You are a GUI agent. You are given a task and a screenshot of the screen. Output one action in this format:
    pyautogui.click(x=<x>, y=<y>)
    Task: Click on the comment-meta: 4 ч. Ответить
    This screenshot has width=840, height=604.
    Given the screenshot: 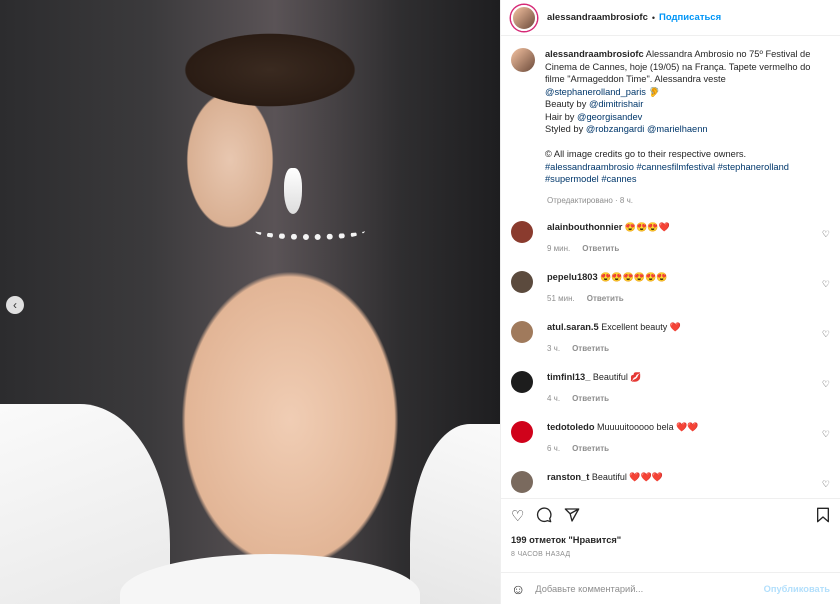 What is the action you would take?
    pyautogui.click(x=682, y=399)
    